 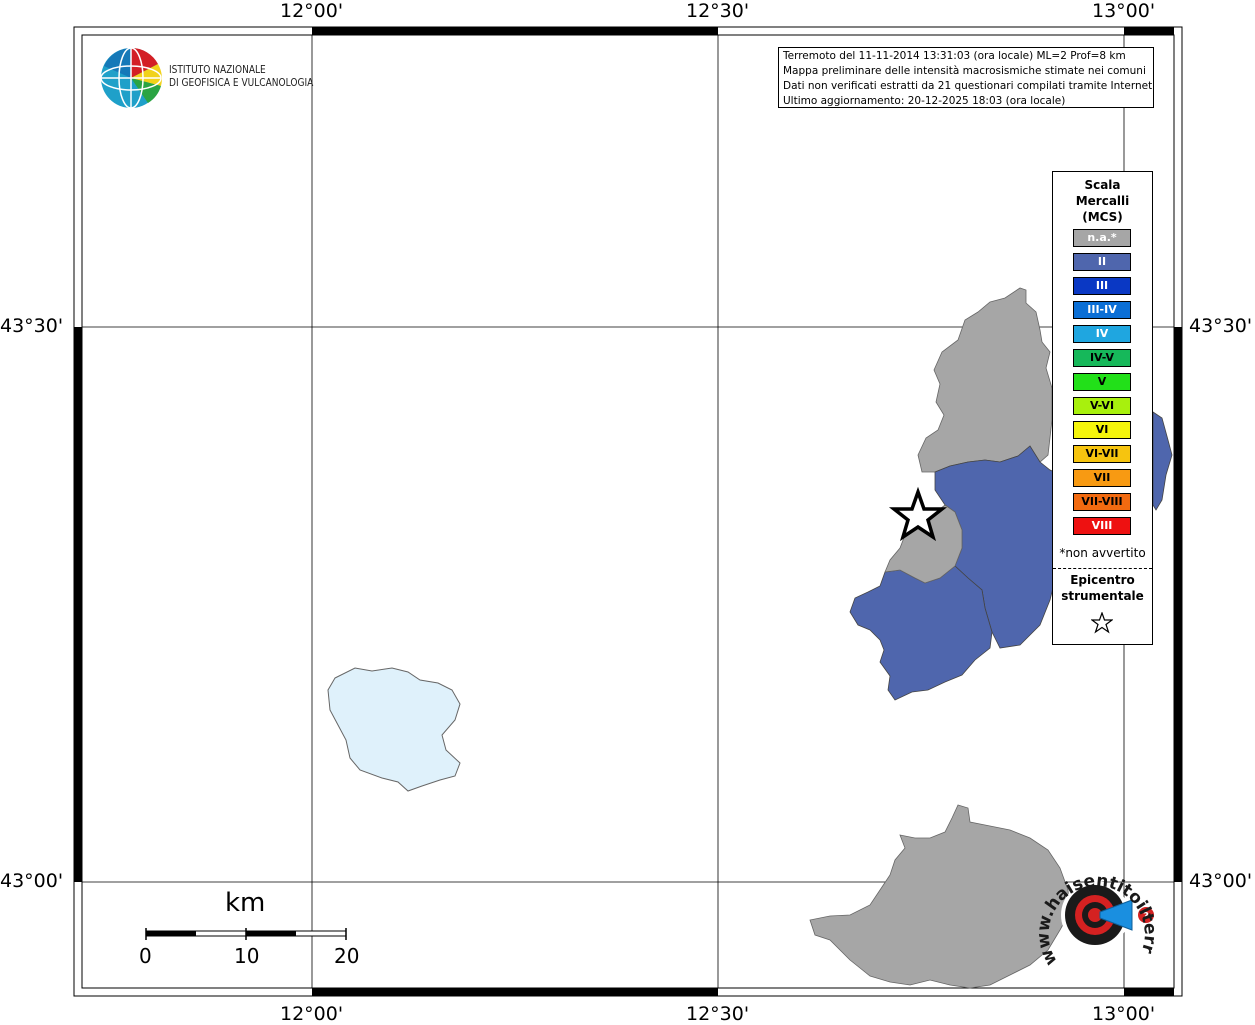 What do you see at coordinates (718, 1014) in the screenshot?
I see `bottom-label-12-30: 12°30'` at bounding box center [718, 1014].